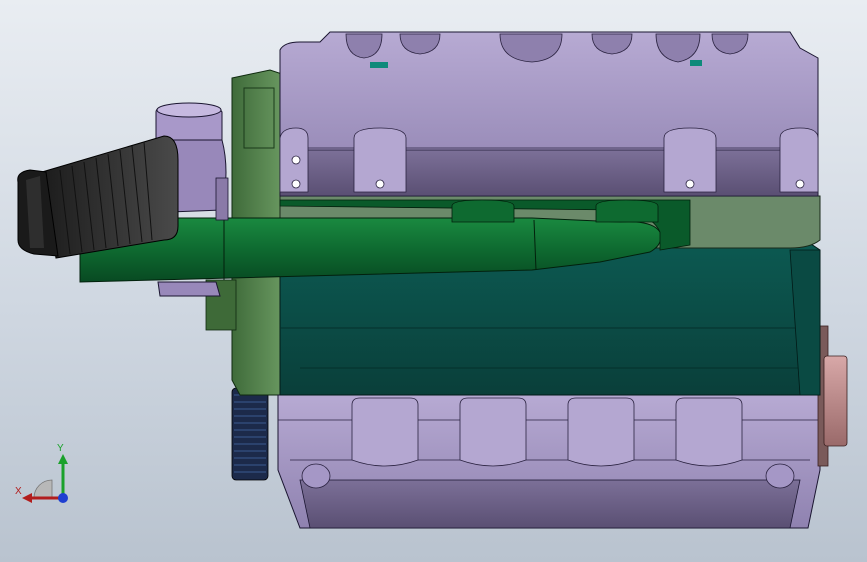  I want to click on crankshaft-stub, so click(832, 396).